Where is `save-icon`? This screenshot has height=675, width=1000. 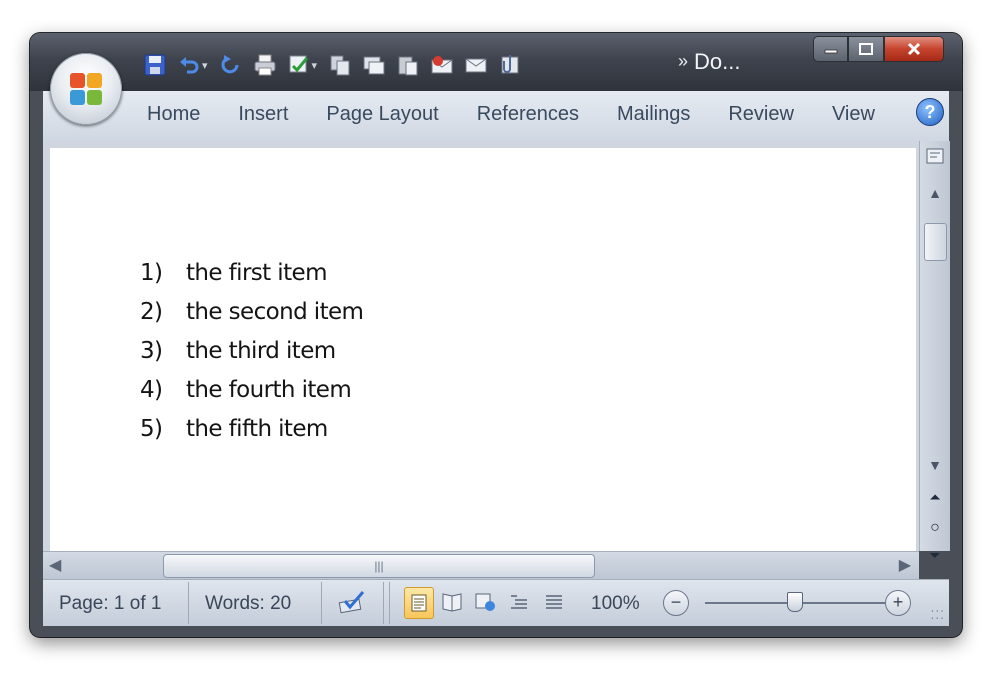
save-icon is located at coordinates (155, 65).